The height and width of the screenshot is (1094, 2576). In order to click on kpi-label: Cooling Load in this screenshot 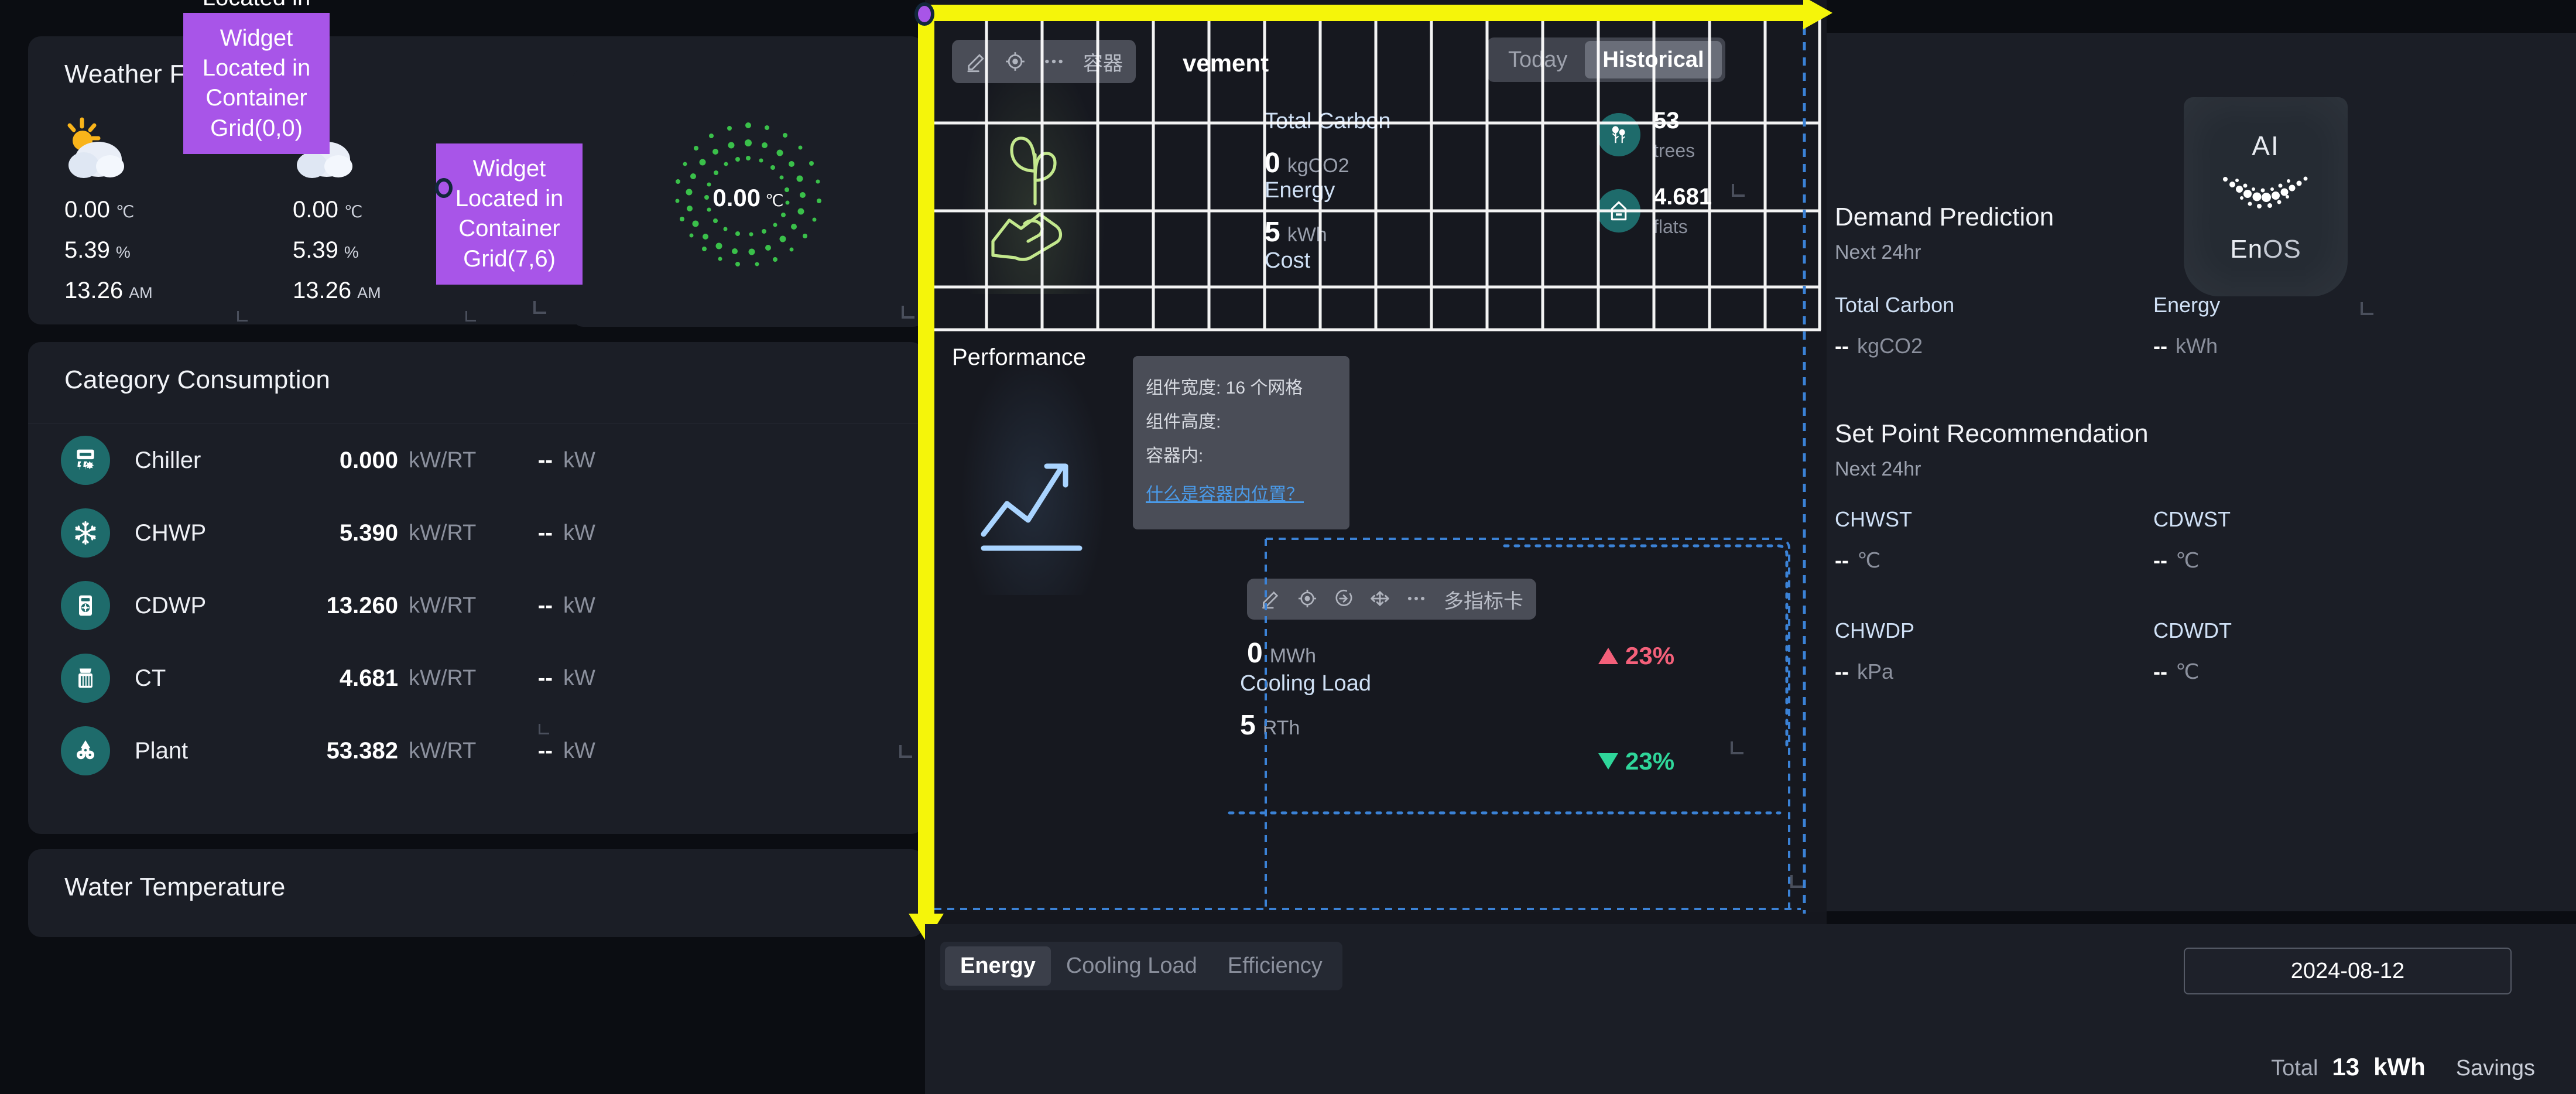, I will do `click(1305, 683)`.